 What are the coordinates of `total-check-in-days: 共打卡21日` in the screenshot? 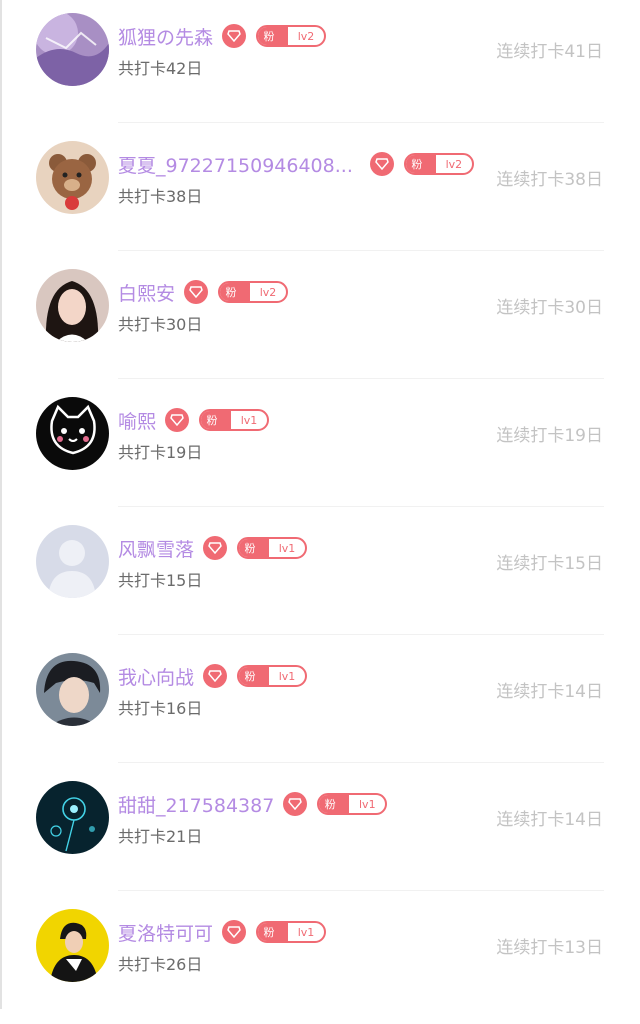 It's located at (160, 836).